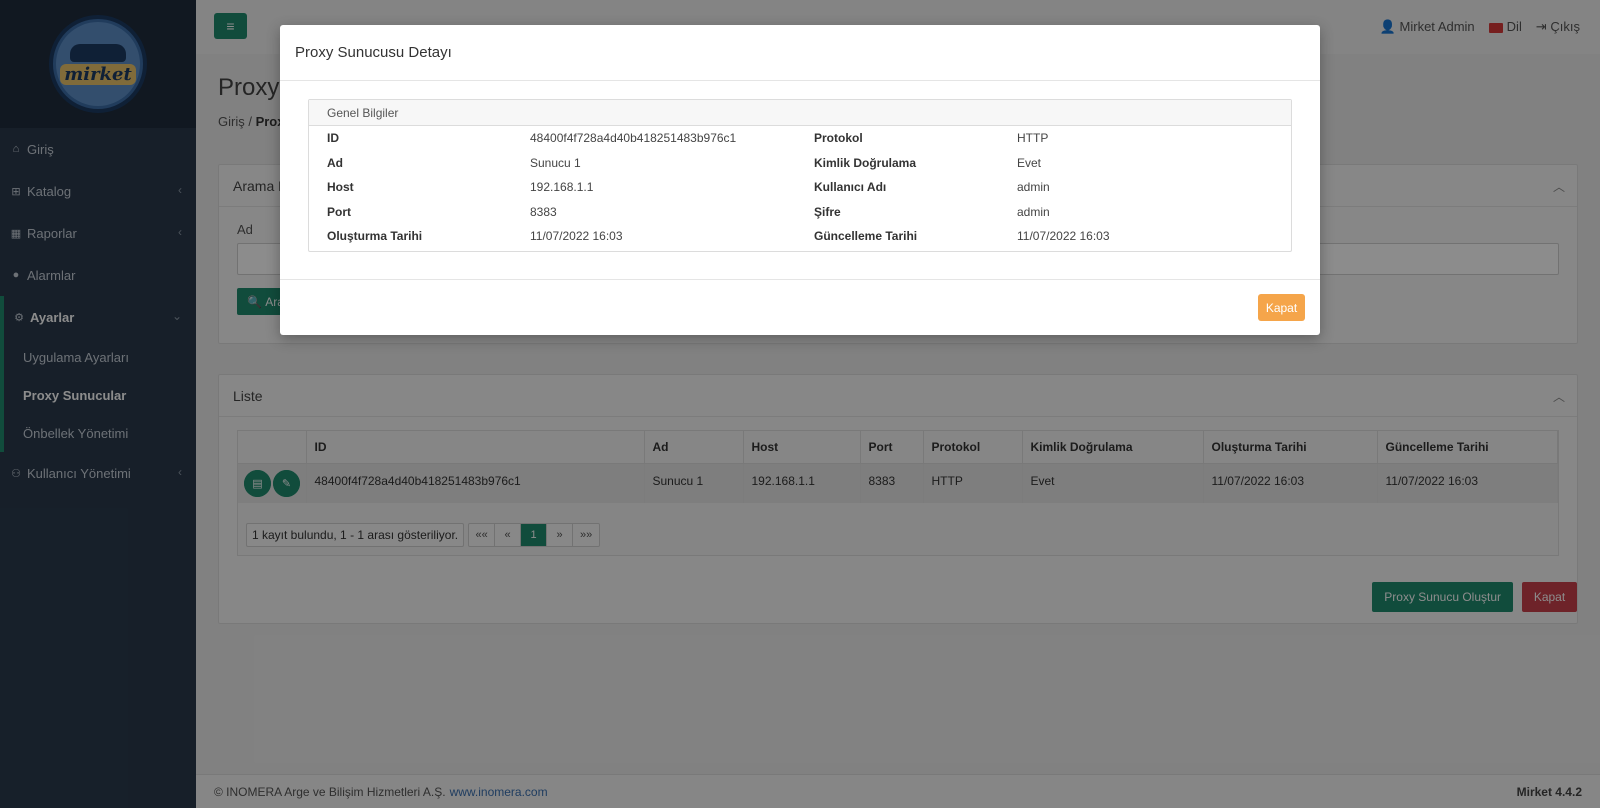 This screenshot has height=808, width=1600. Describe the element at coordinates (339, 211) in the screenshot. I see `detail-key: Port` at that location.